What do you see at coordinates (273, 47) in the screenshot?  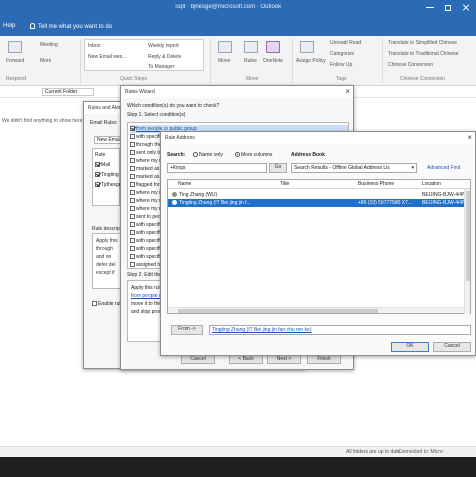 I see `onenote-icon` at bounding box center [273, 47].